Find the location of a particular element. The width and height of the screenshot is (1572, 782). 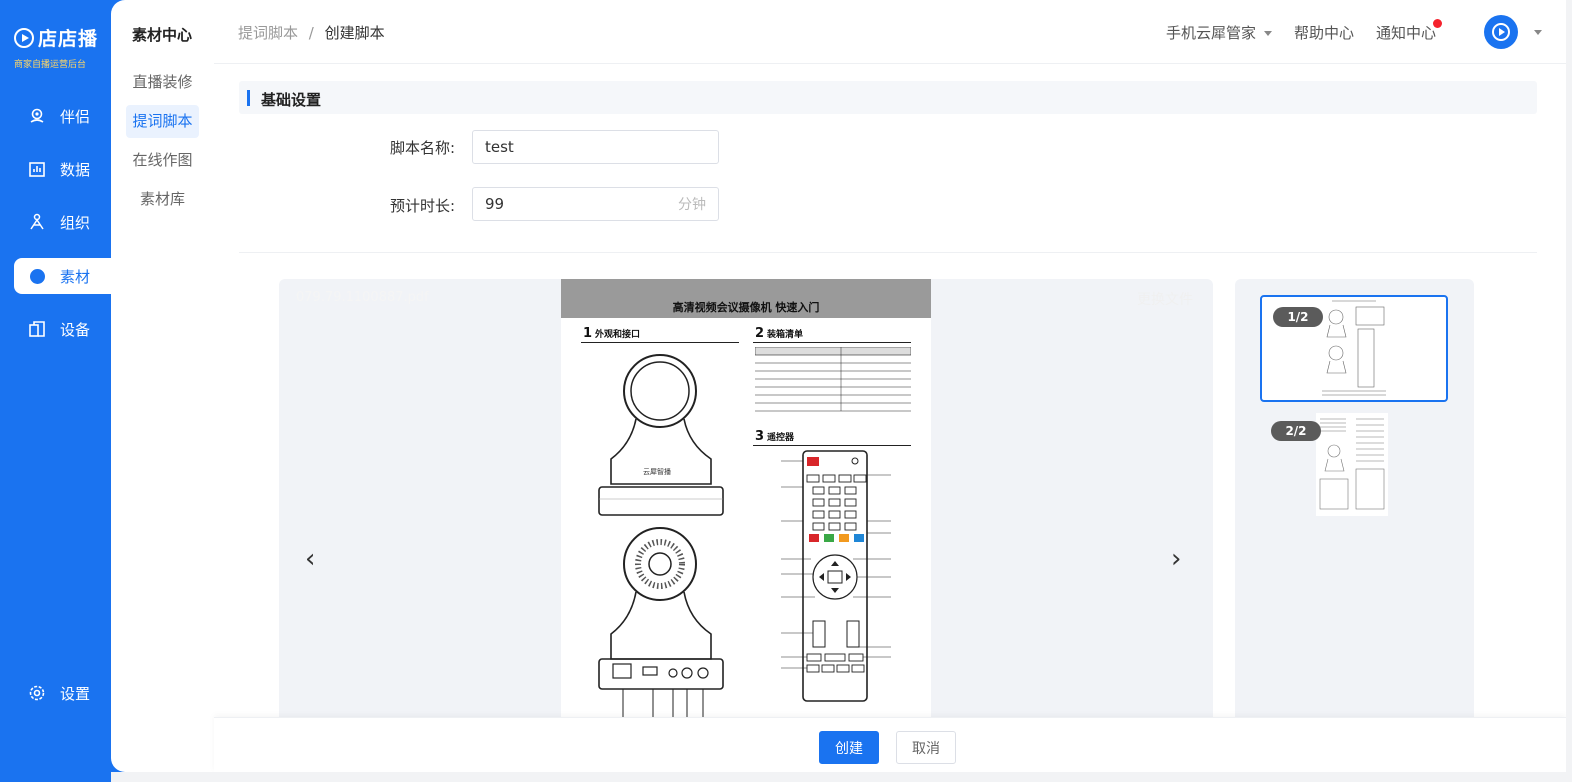

submenu-title: 素材中心 is located at coordinates (162, 35).